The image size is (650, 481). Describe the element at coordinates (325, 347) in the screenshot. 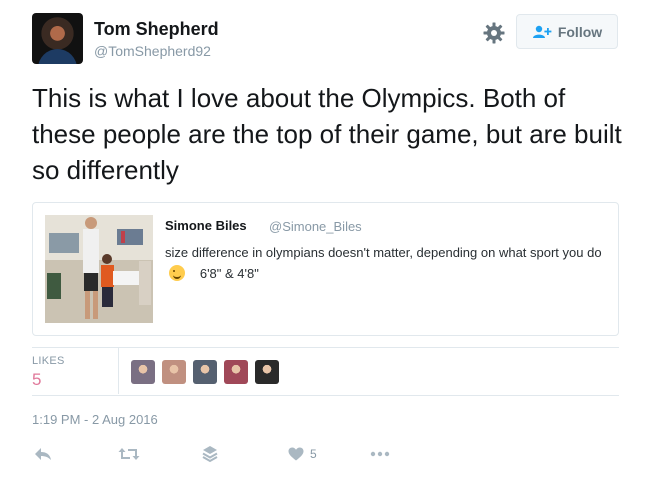

I see `stats-top-divider` at that location.